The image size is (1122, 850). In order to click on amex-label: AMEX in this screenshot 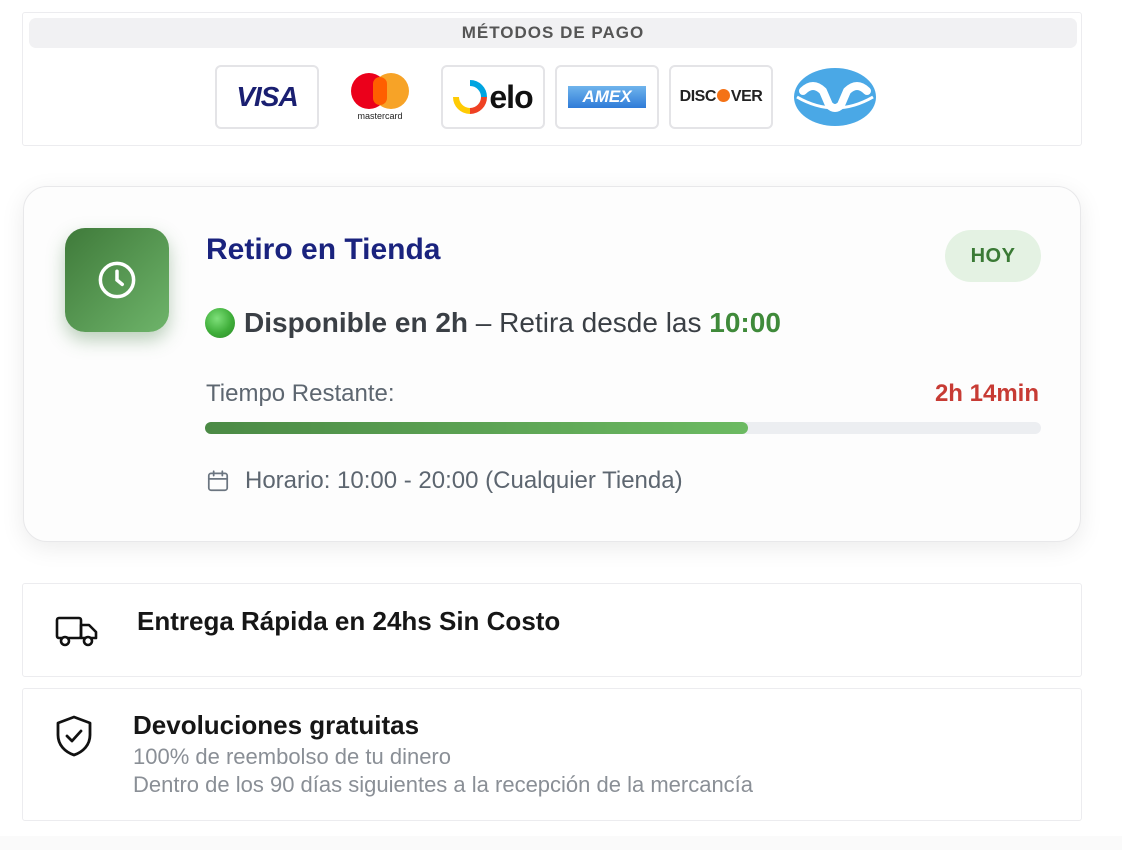, I will do `click(607, 97)`.